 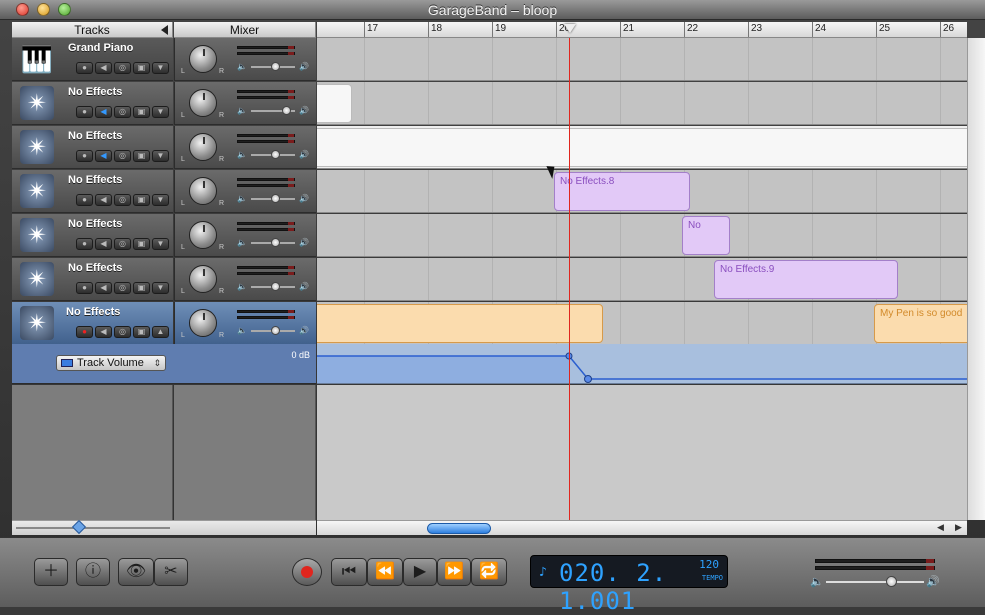 I want to click on cycle-button: 🔁, so click(x=489, y=572).